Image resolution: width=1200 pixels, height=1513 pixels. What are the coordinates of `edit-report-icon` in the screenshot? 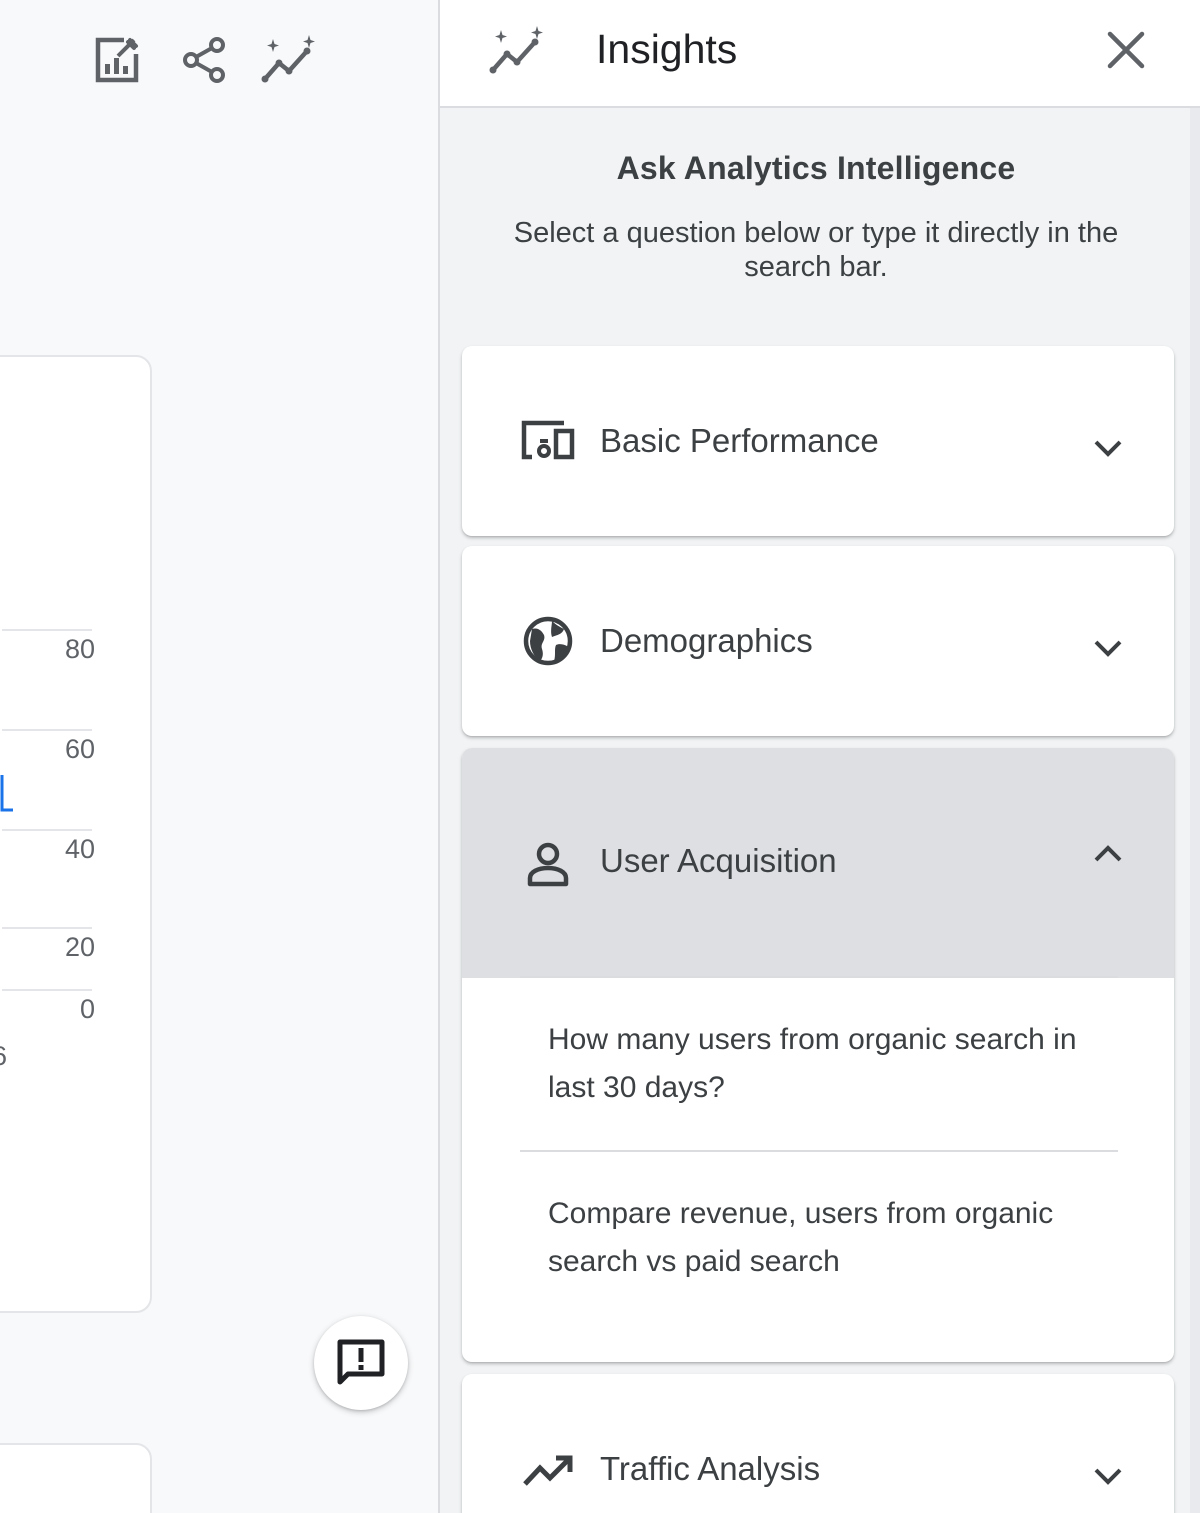 It's located at (116, 60).